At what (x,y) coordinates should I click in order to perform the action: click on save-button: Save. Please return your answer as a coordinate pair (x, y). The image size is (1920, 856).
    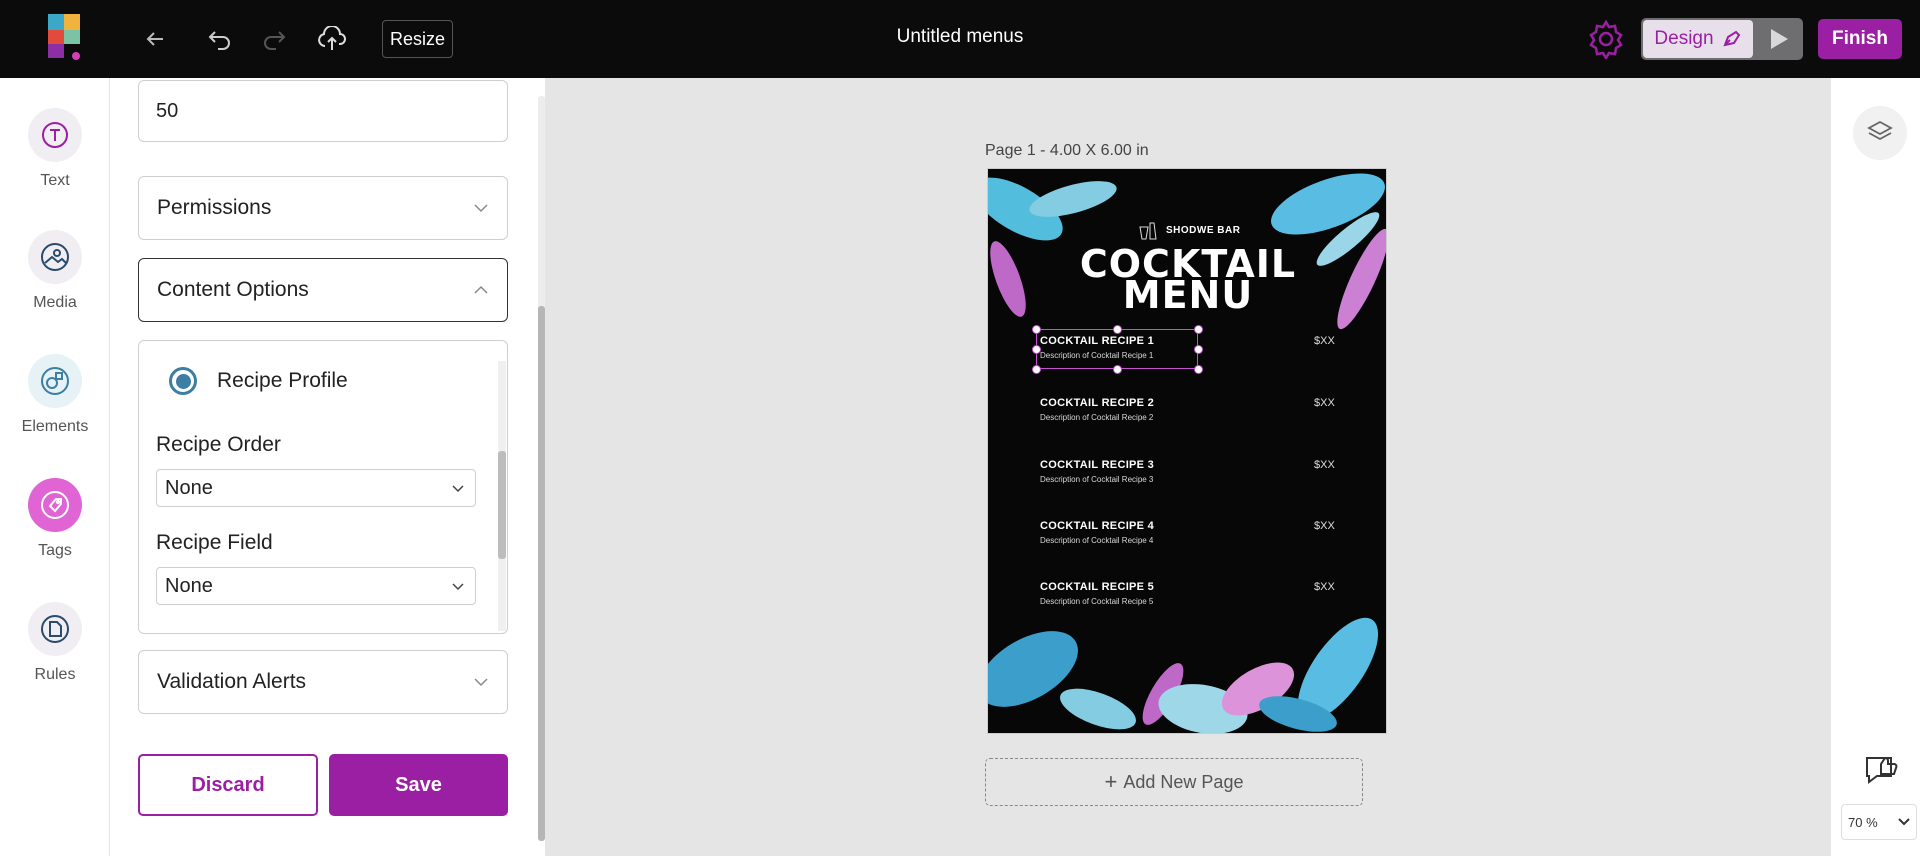
    Looking at the image, I should click on (418, 785).